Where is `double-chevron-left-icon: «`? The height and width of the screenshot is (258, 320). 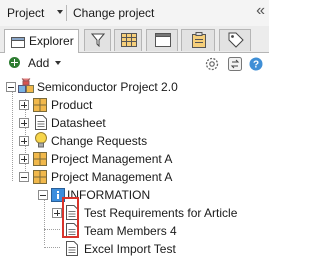 double-chevron-left-icon: « is located at coordinates (260, 11).